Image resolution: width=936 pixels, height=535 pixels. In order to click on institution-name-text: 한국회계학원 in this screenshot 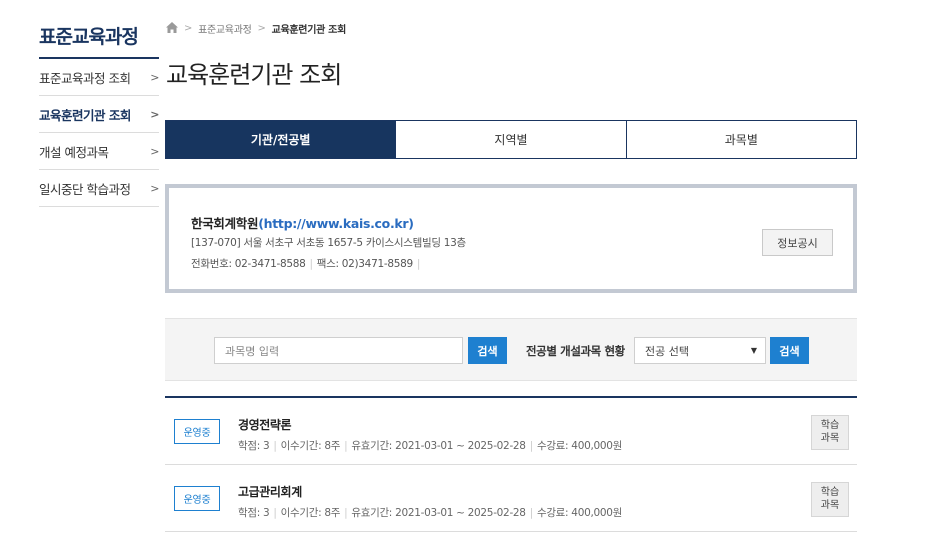, I will do `click(225, 223)`.